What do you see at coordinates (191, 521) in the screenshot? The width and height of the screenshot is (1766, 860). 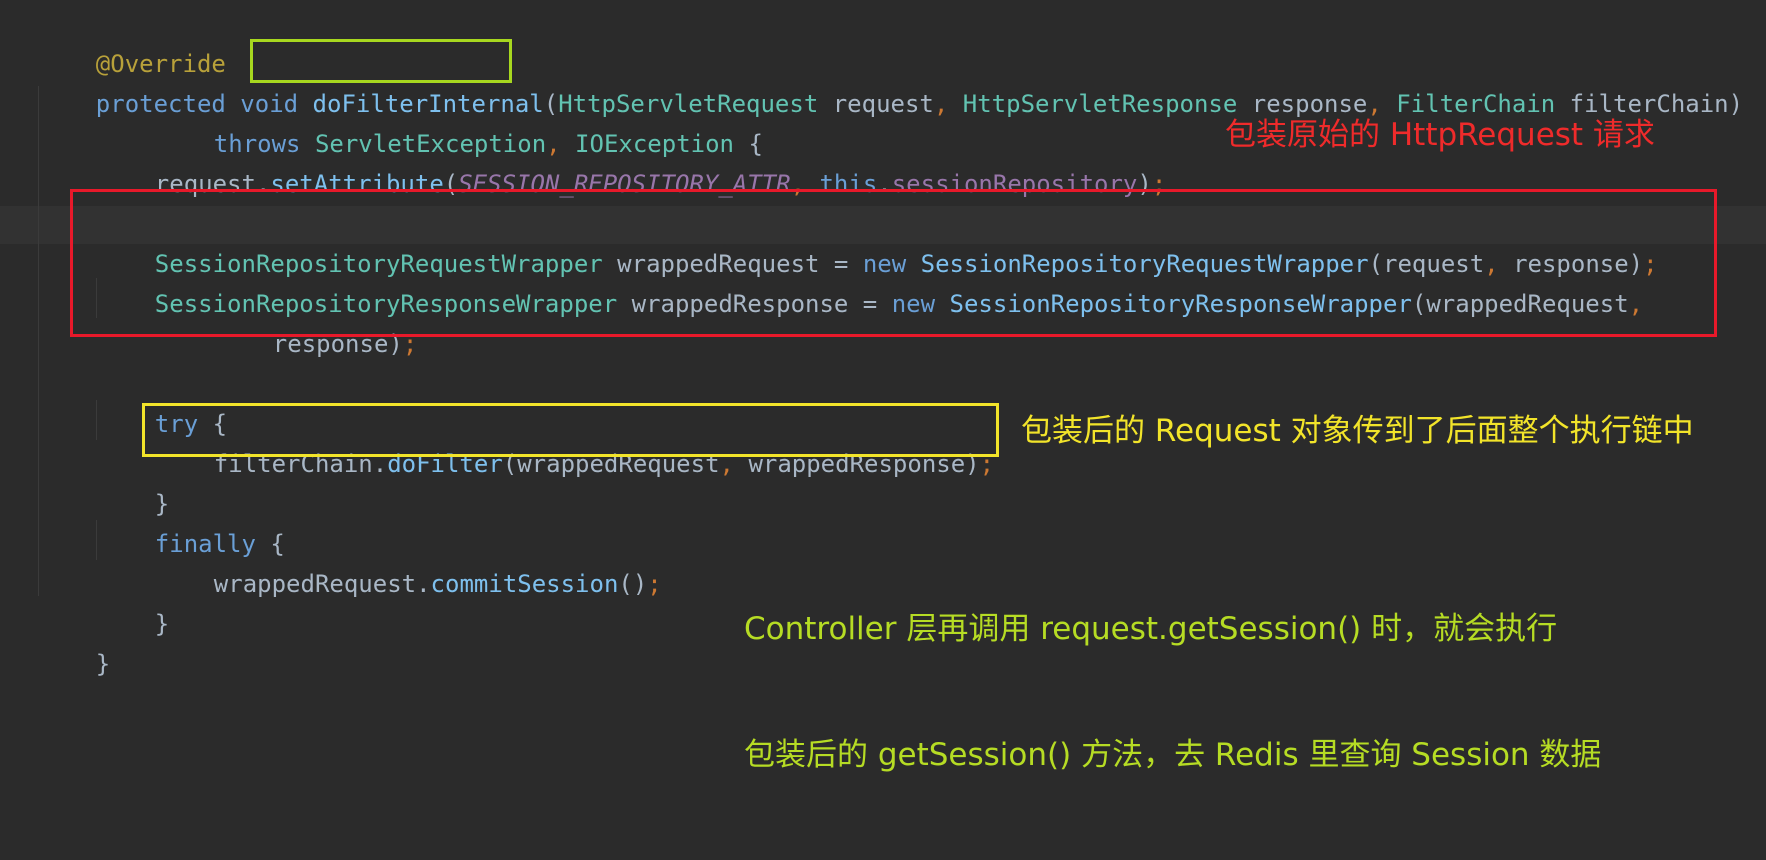 I see `code-line: finally {` at bounding box center [191, 521].